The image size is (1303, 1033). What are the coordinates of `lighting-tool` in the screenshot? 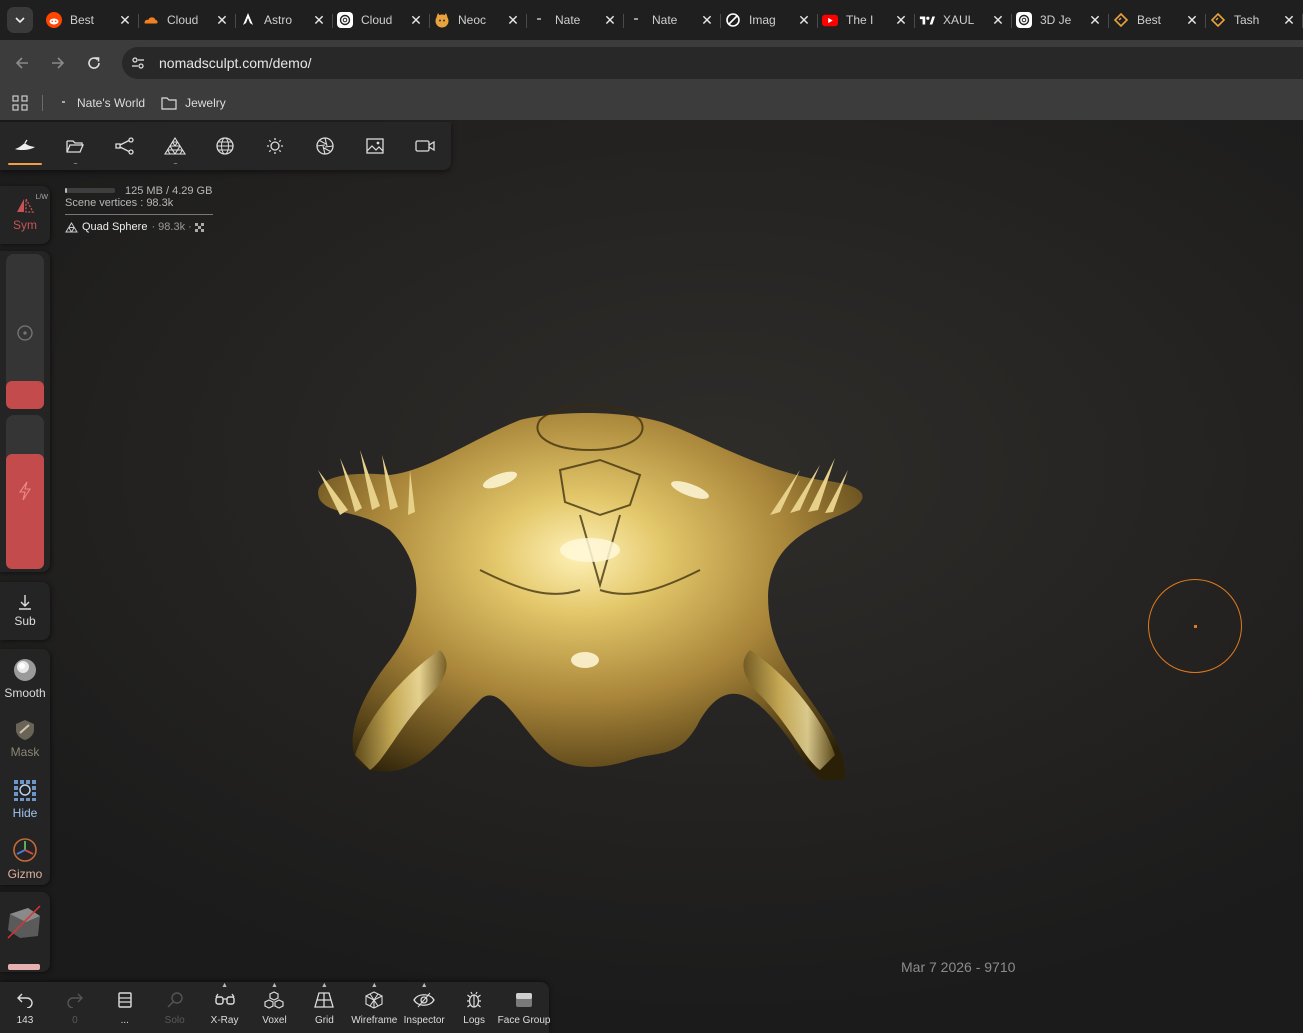 It's located at (275, 146).